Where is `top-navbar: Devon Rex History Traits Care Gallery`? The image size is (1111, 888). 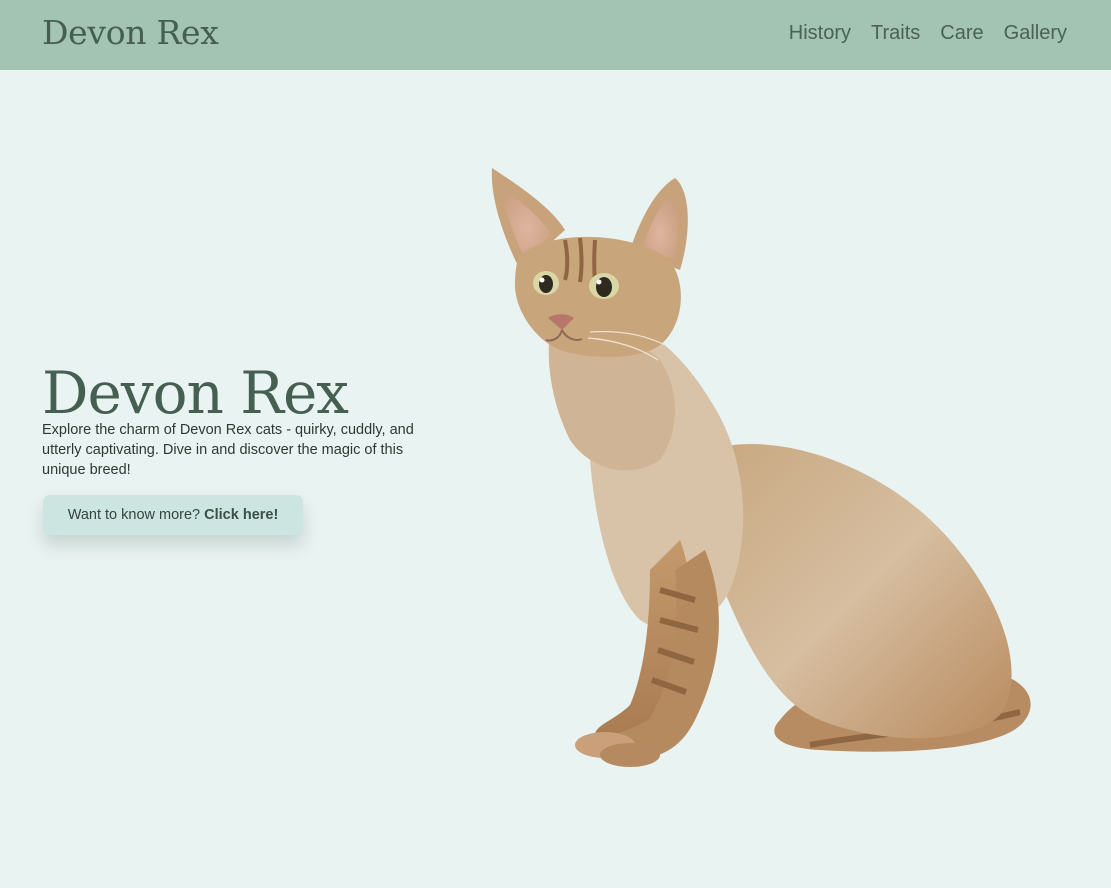
top-navbar: Devon Rex History Traits Care Gallery is located at coordinates (555, 35).